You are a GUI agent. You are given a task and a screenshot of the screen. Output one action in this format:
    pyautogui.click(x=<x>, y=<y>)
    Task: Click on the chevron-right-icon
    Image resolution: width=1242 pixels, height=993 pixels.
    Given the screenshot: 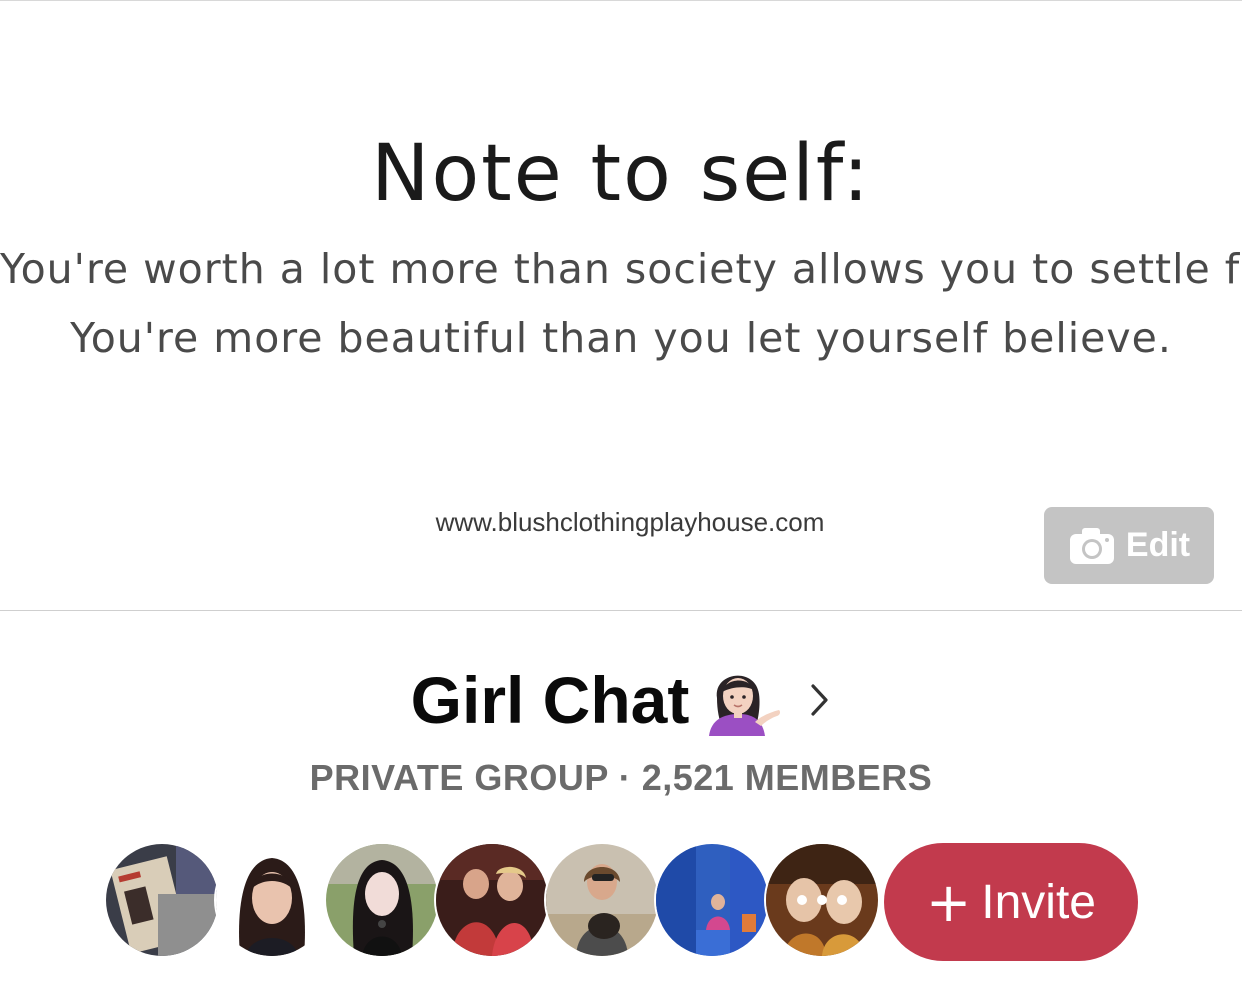 What is the action you would take?
    pyautogui.click(x=820, y=700)
    